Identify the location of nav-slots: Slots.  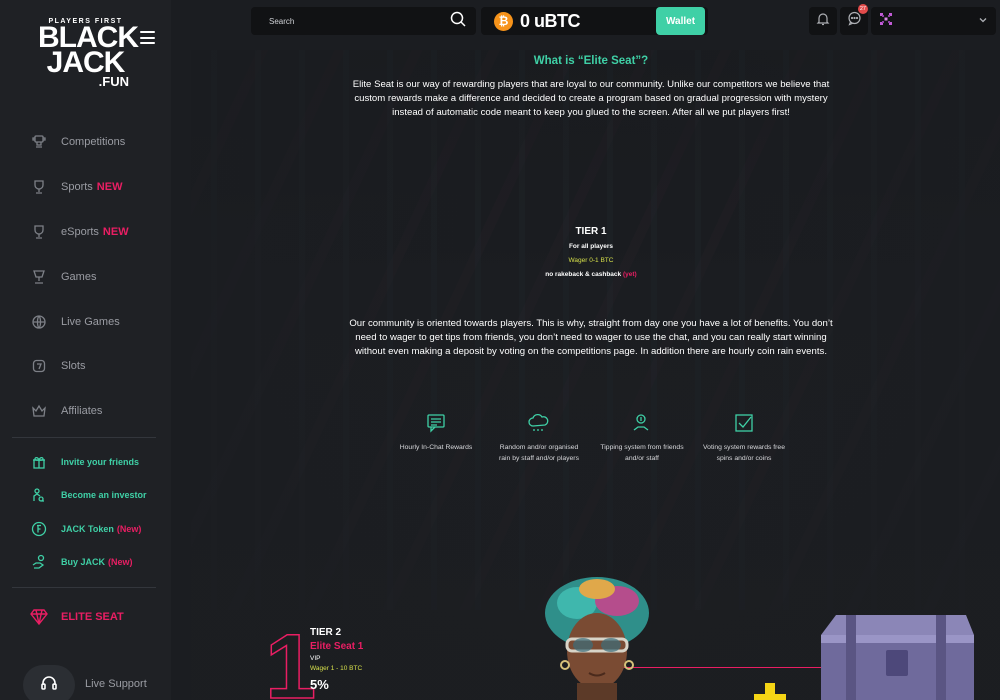
(85, 366).